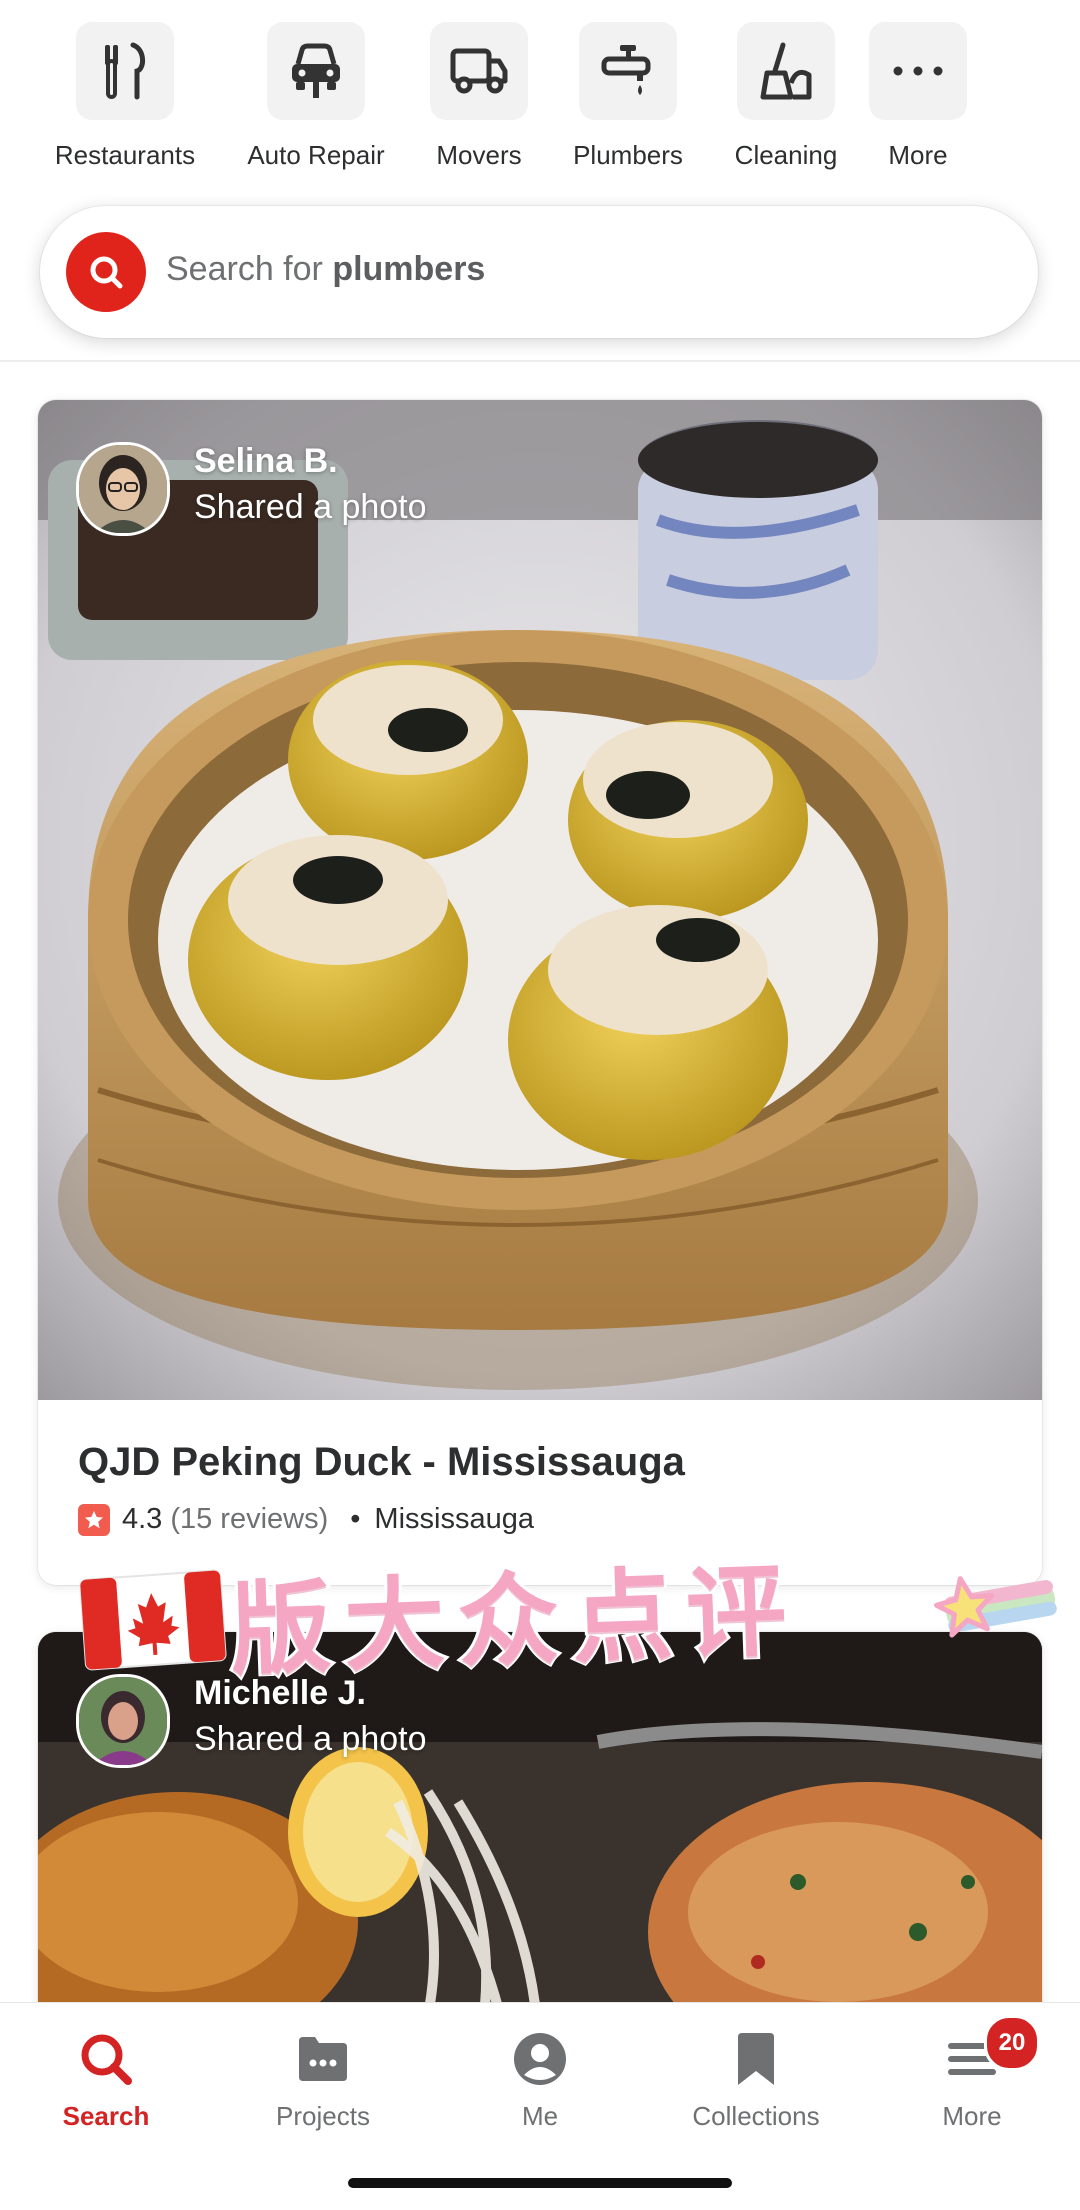  I want to click on search-term: plumbers, so click(409, 269).